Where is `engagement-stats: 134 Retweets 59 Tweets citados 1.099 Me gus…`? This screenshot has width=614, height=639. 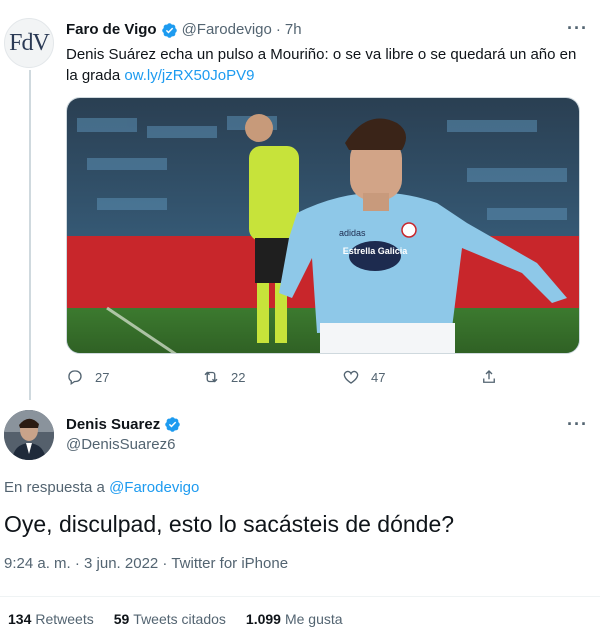
engagement-stats: 134 Retweets 59 Tweets citados 1.099 Me gus… is located at coordinates (185, 619).